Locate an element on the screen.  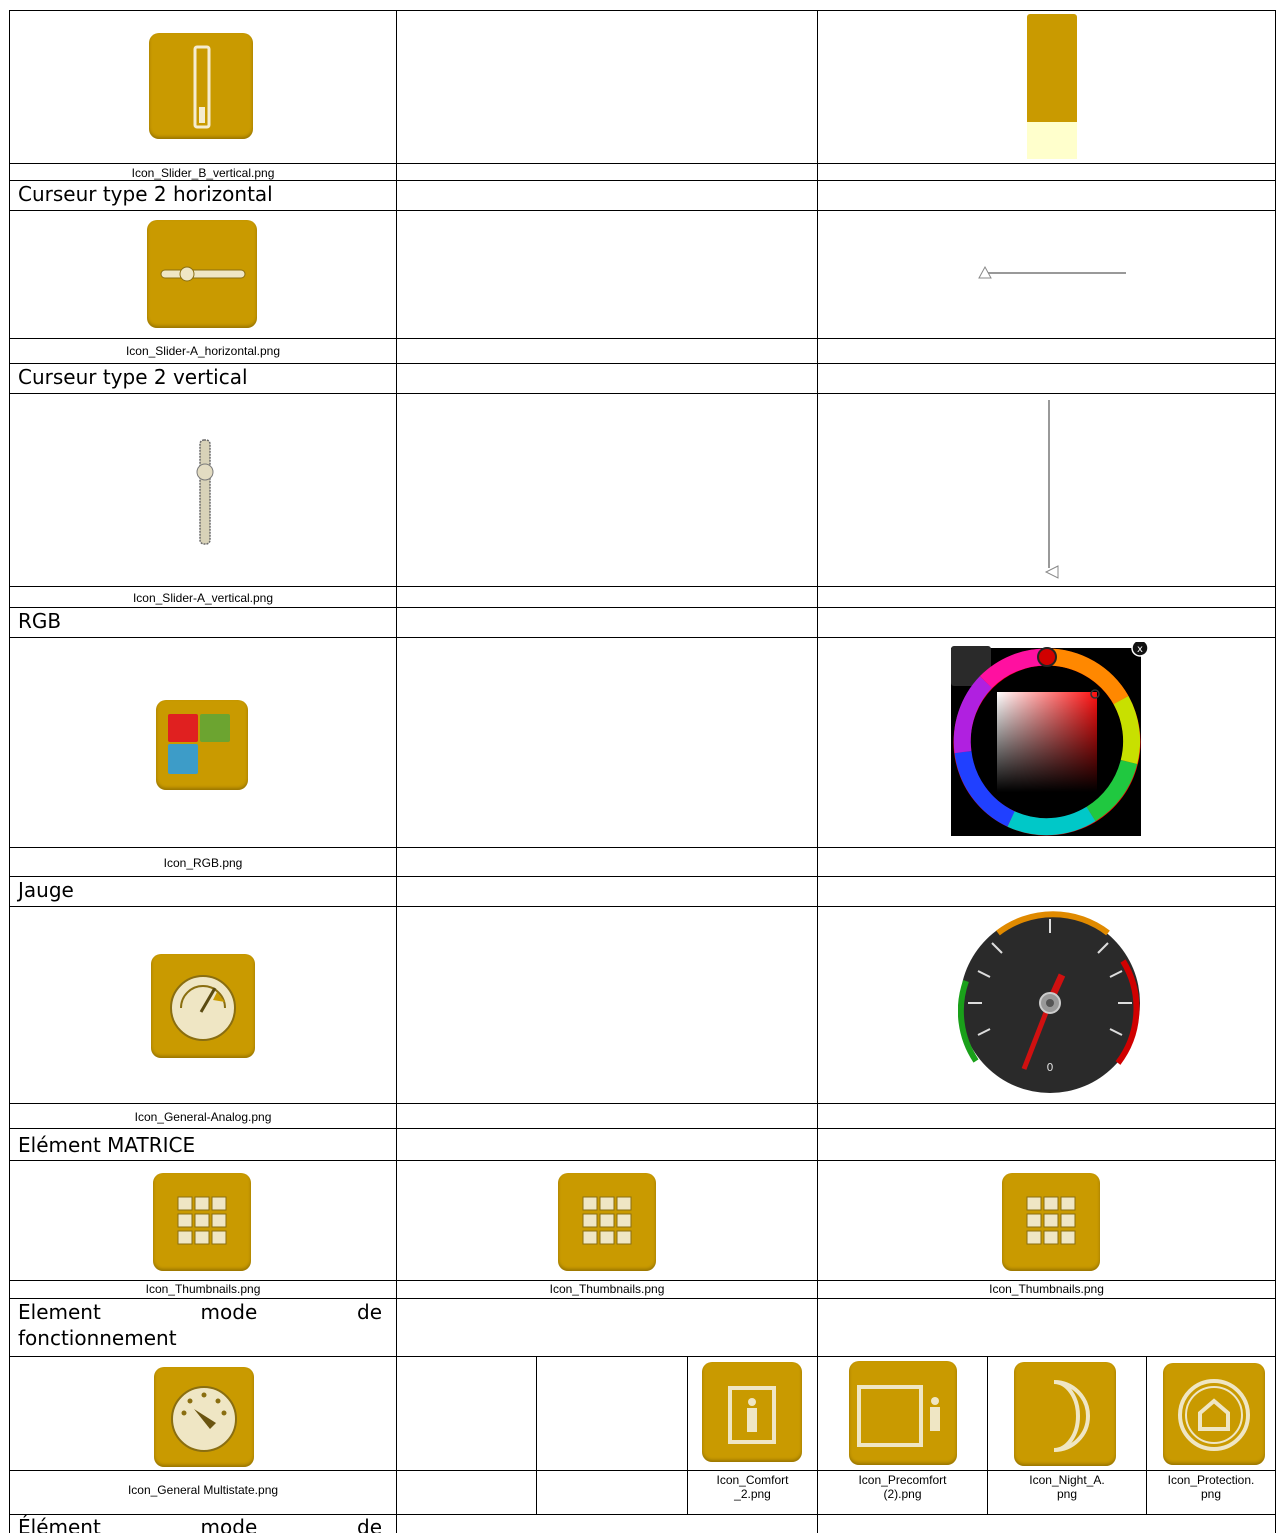
icon-filename: Icon_General Multistate.png is located at coordinates (202, 1492).